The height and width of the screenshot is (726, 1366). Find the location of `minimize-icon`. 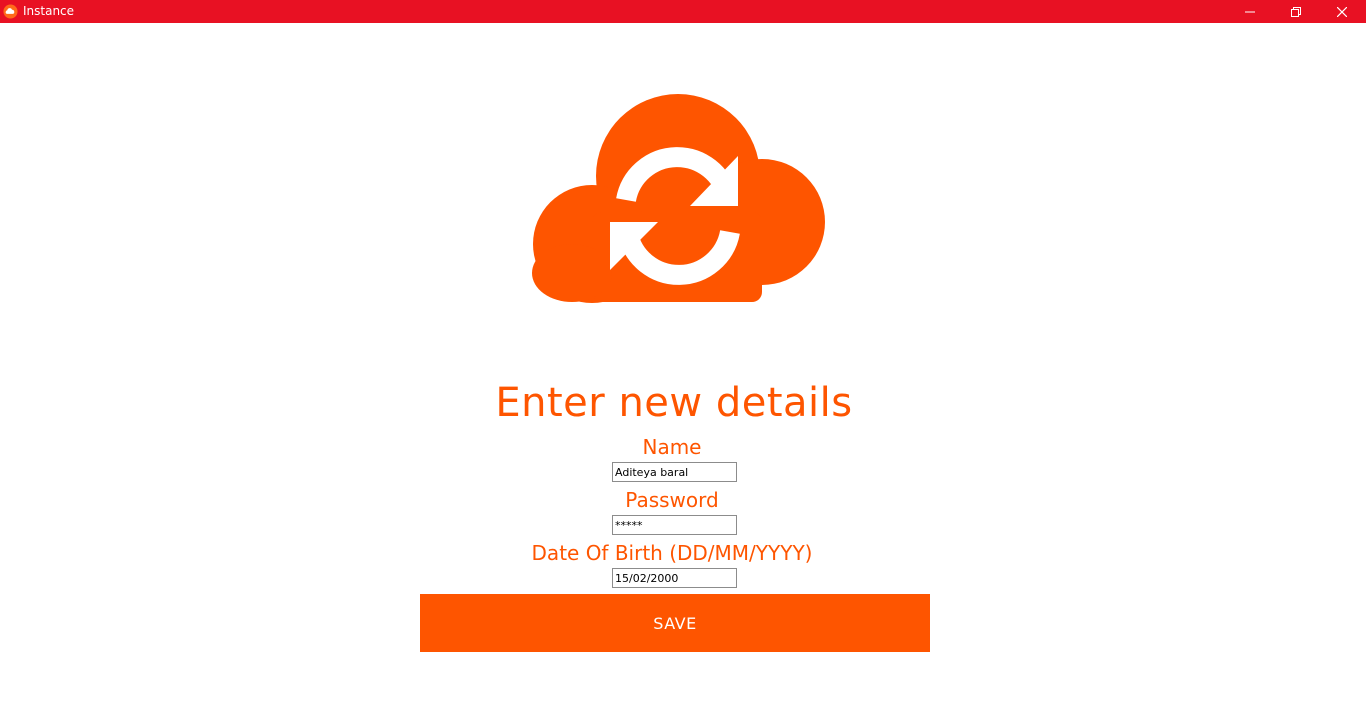

minimize-icon is located at coordinates (1250, 11).